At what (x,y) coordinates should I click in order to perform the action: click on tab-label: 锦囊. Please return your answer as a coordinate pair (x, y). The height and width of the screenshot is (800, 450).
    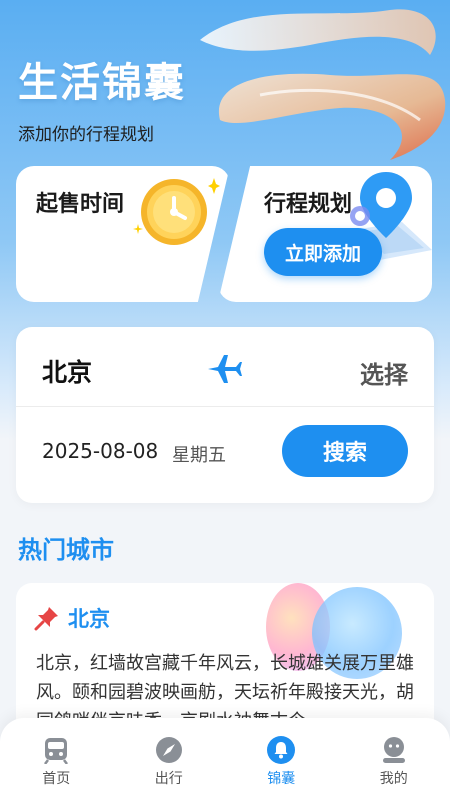
    Looking at the image, I should click on (281, 779).